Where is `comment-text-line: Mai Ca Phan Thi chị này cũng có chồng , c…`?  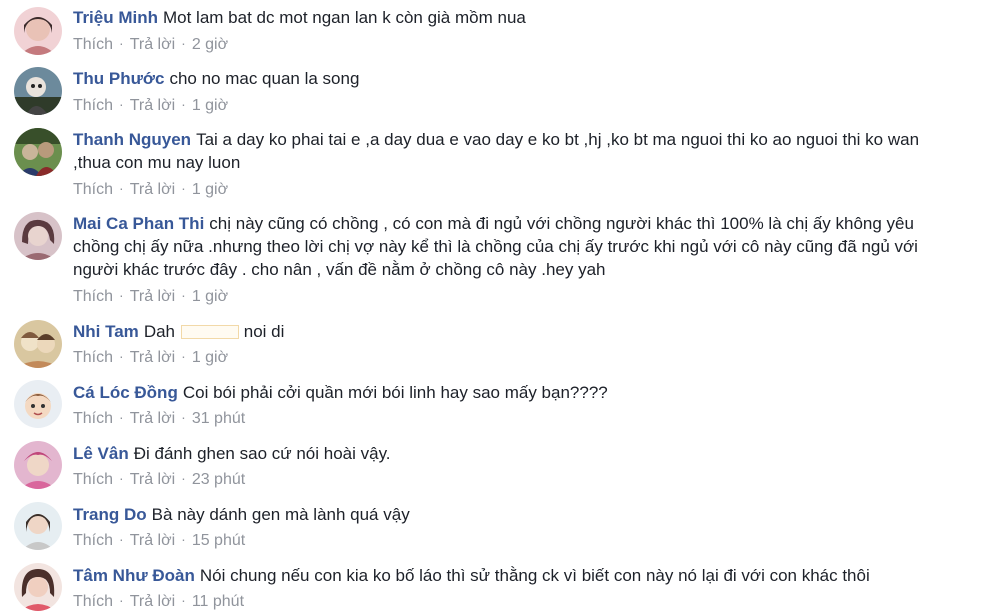 comment-text-line: Mai Ca Phan Thi chị này cũng có chồng , c… is located at coordinates (521, 223).